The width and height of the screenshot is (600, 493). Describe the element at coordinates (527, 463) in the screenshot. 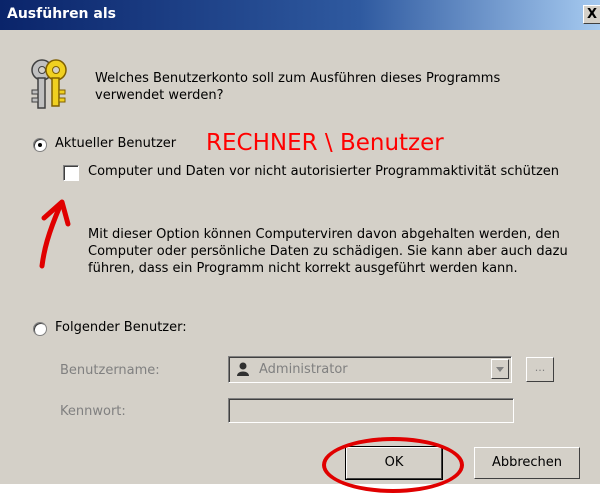

I see `cancel-button: Abbrechen` at that location.